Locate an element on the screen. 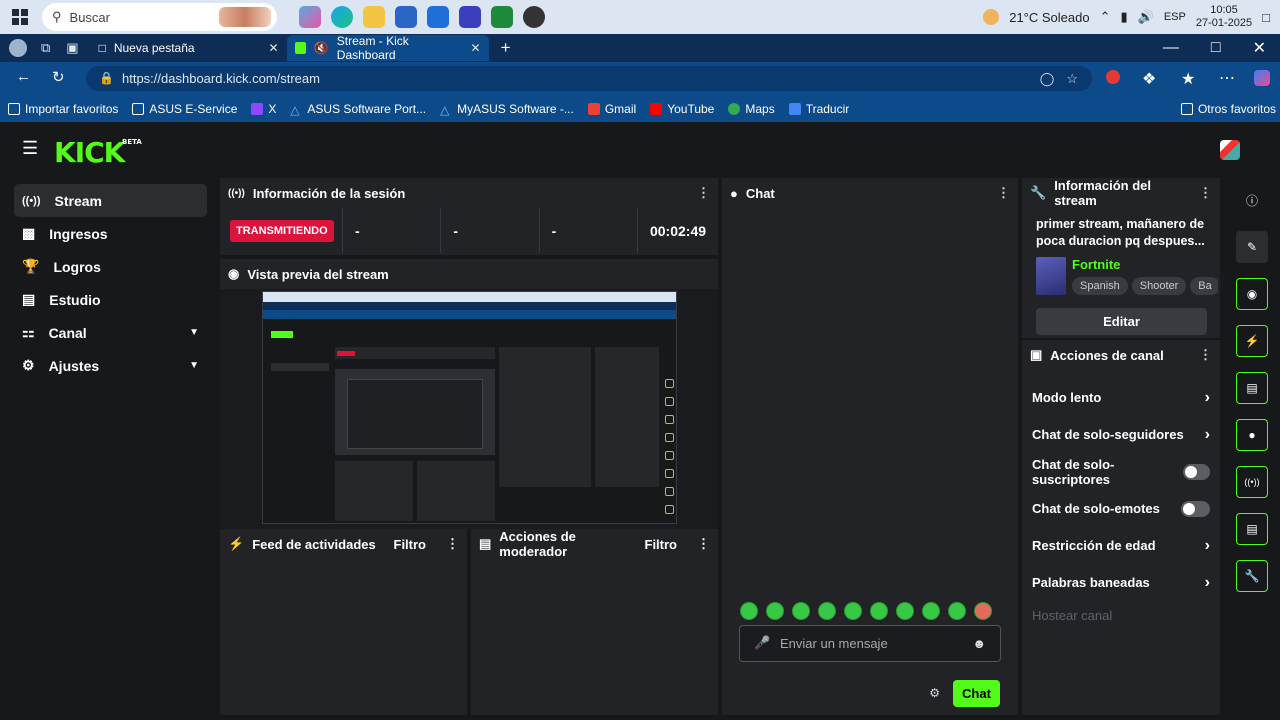 This screenshot has height=720, width=1280. workspaces-icon: ⧉ is located at coordinates (45, 48).